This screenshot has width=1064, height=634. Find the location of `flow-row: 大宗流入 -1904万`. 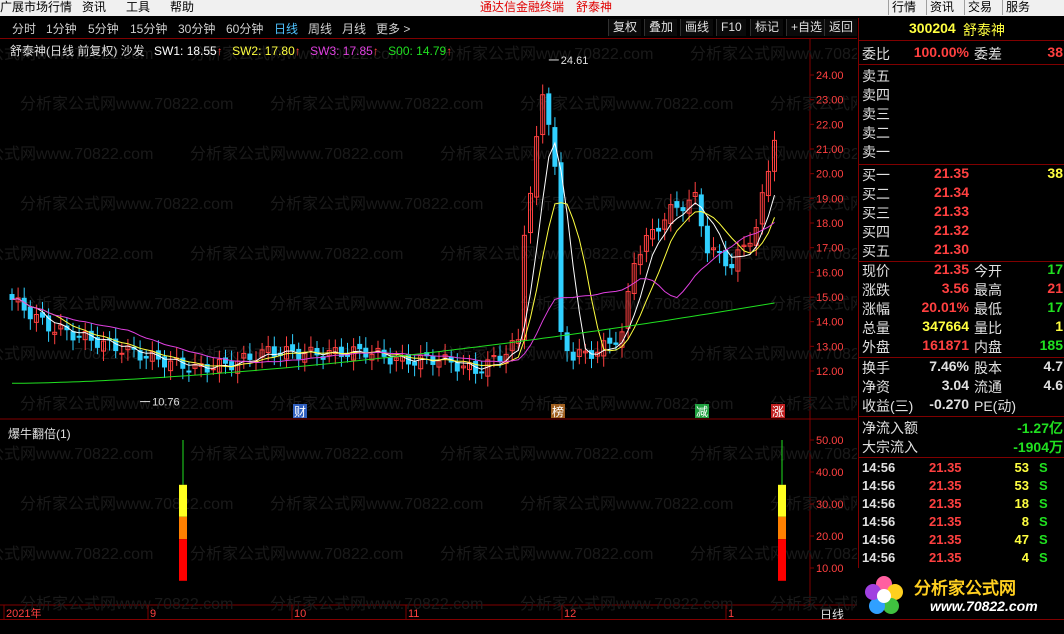

flow-row: 大宗流入 -1904万 is located at coordinates (961, 446).